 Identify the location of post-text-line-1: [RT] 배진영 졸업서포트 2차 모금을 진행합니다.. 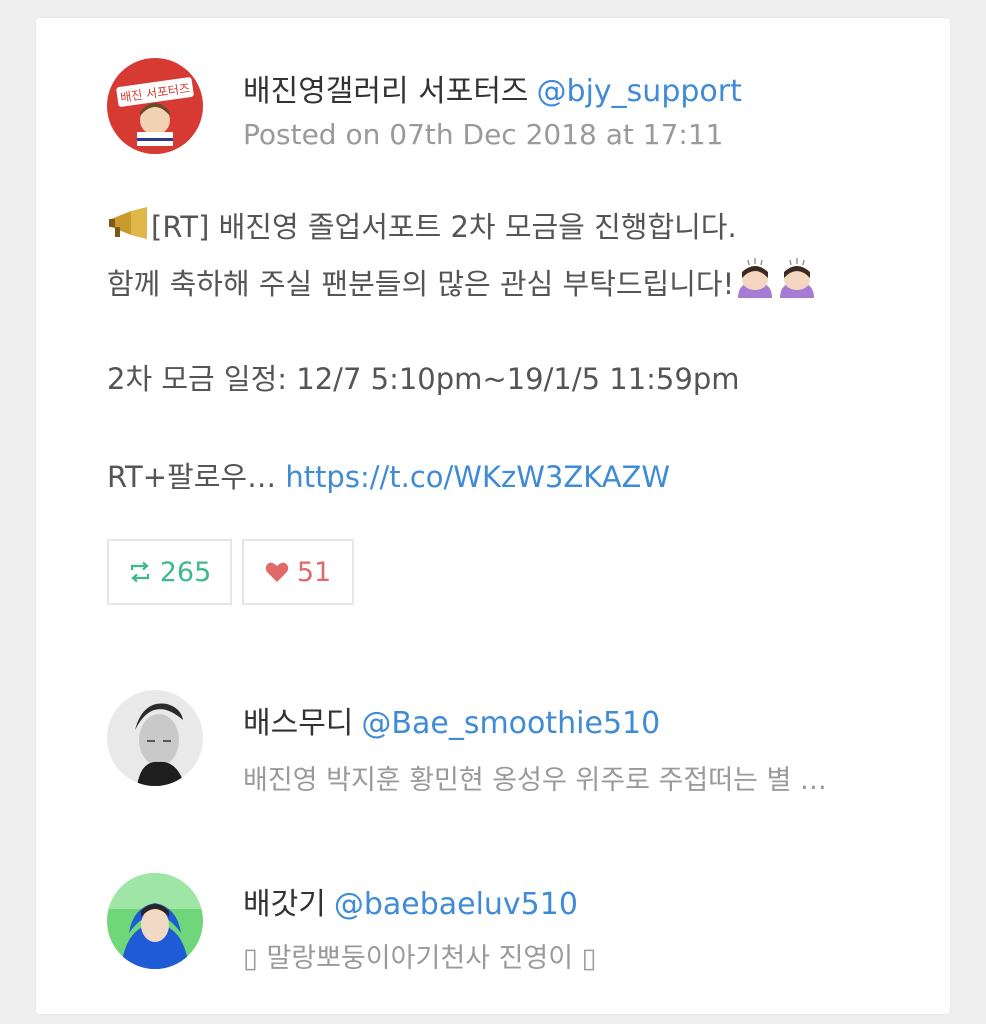
(444, 227).